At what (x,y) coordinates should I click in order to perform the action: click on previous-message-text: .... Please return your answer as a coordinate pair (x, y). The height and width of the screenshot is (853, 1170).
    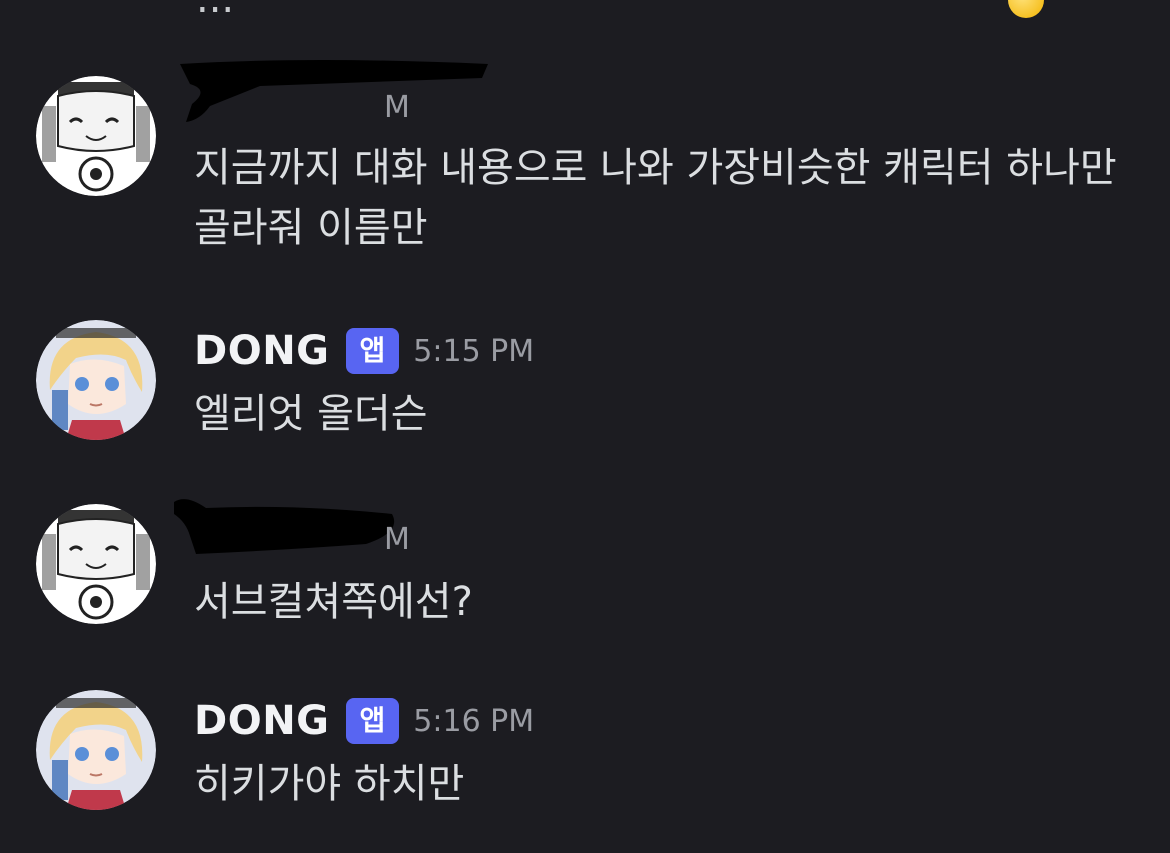
    Looking at the image, I should click on (215, 11).